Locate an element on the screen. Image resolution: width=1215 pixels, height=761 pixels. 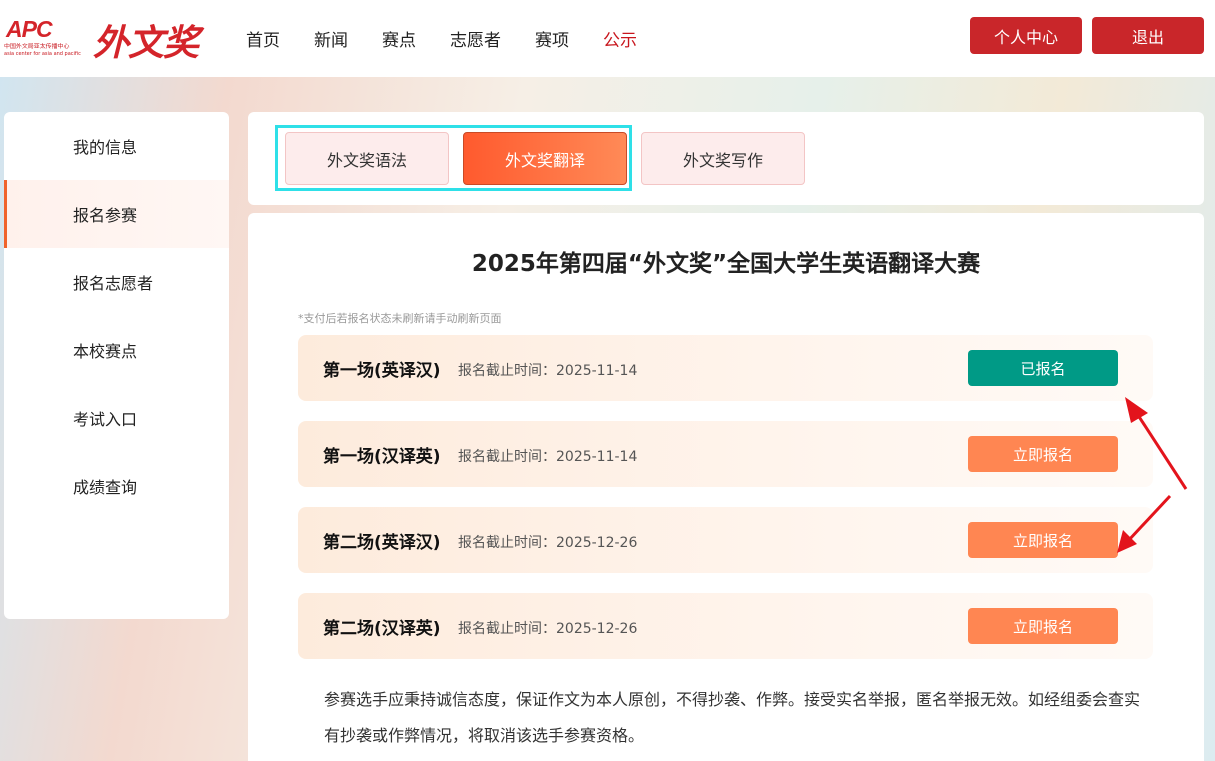
sidebar-item-label: 我的信息 is located at coordinates (105, 147).